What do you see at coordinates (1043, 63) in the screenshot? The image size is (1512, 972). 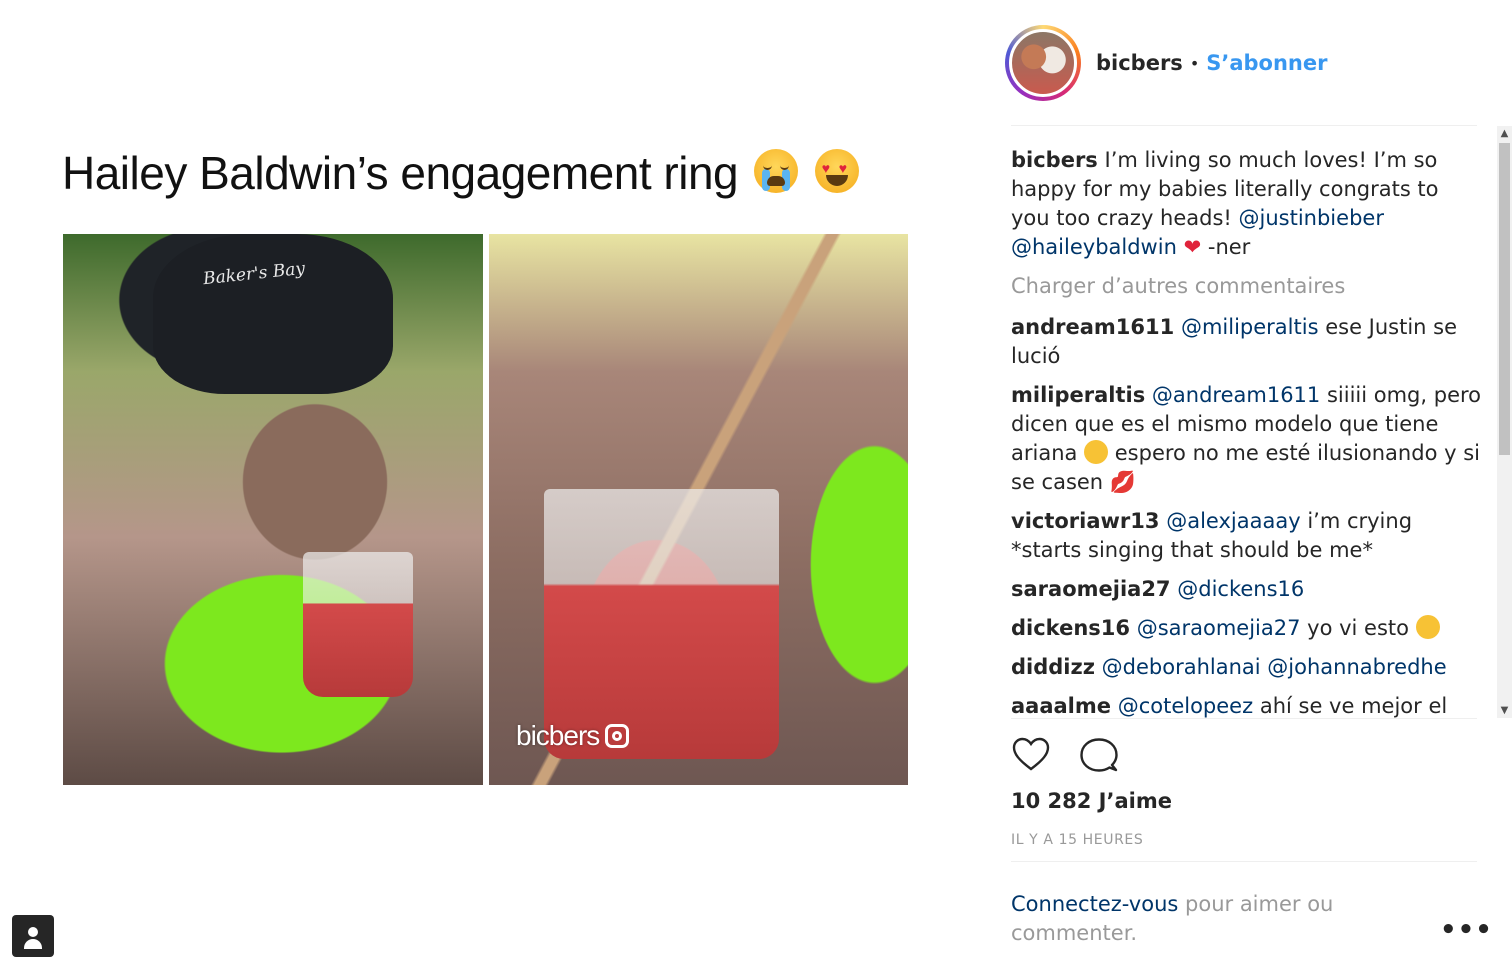 I see `avatar` at bounding box center [1043, 63].